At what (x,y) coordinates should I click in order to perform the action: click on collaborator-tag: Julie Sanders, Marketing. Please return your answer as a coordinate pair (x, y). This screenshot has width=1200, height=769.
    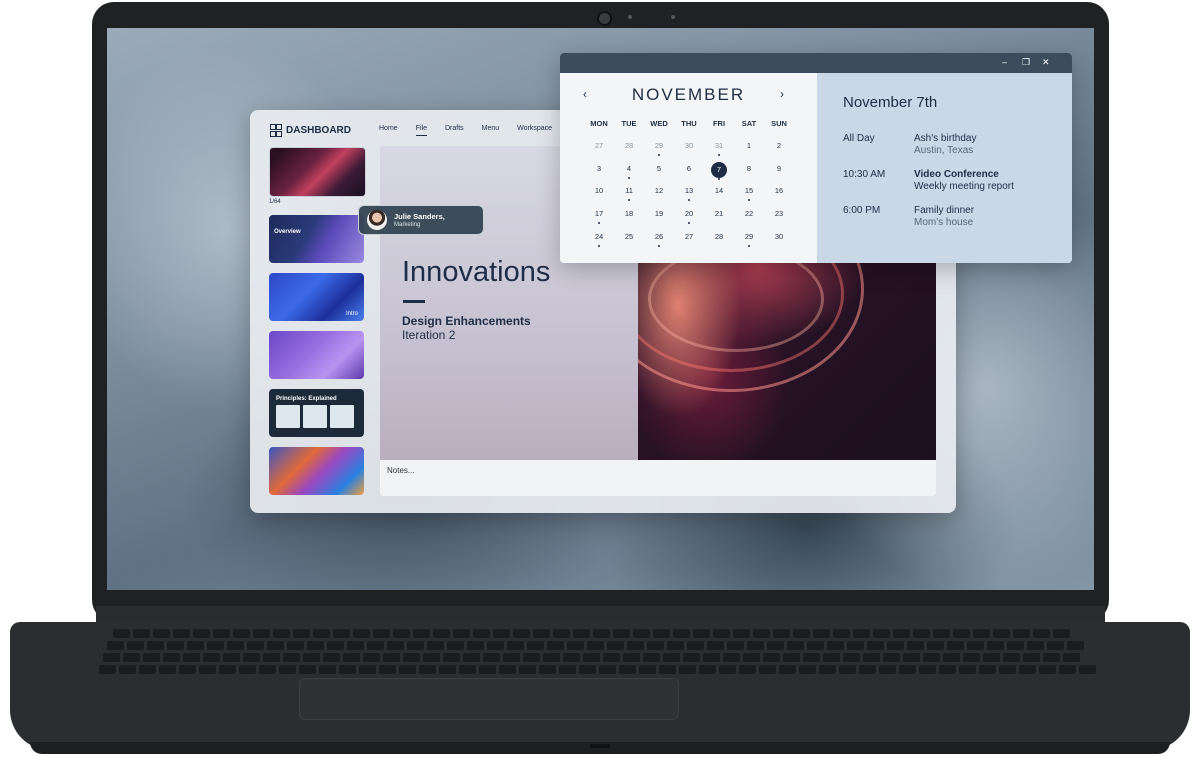
    Looking at the image, I should click on (421, 220).